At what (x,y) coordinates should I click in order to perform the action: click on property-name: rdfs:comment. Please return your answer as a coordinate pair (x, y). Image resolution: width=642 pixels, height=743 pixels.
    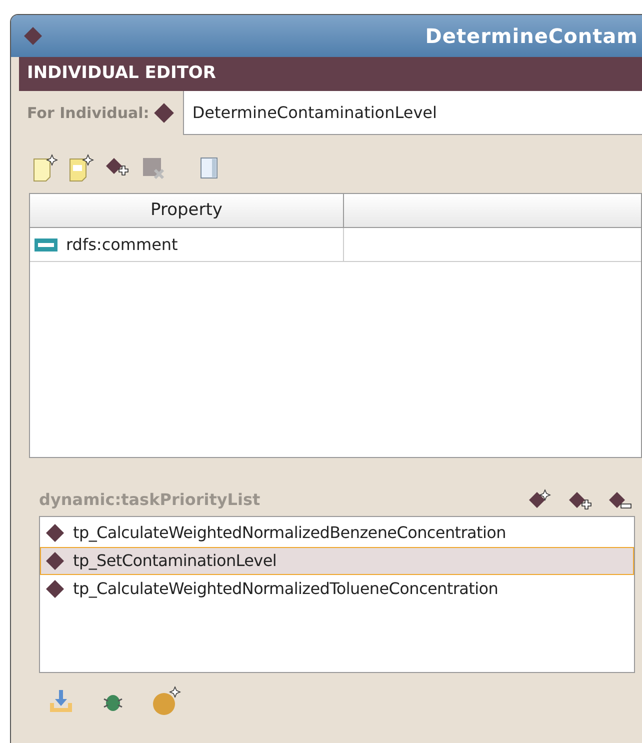
    Looking at the image, I should click on (122, 245).